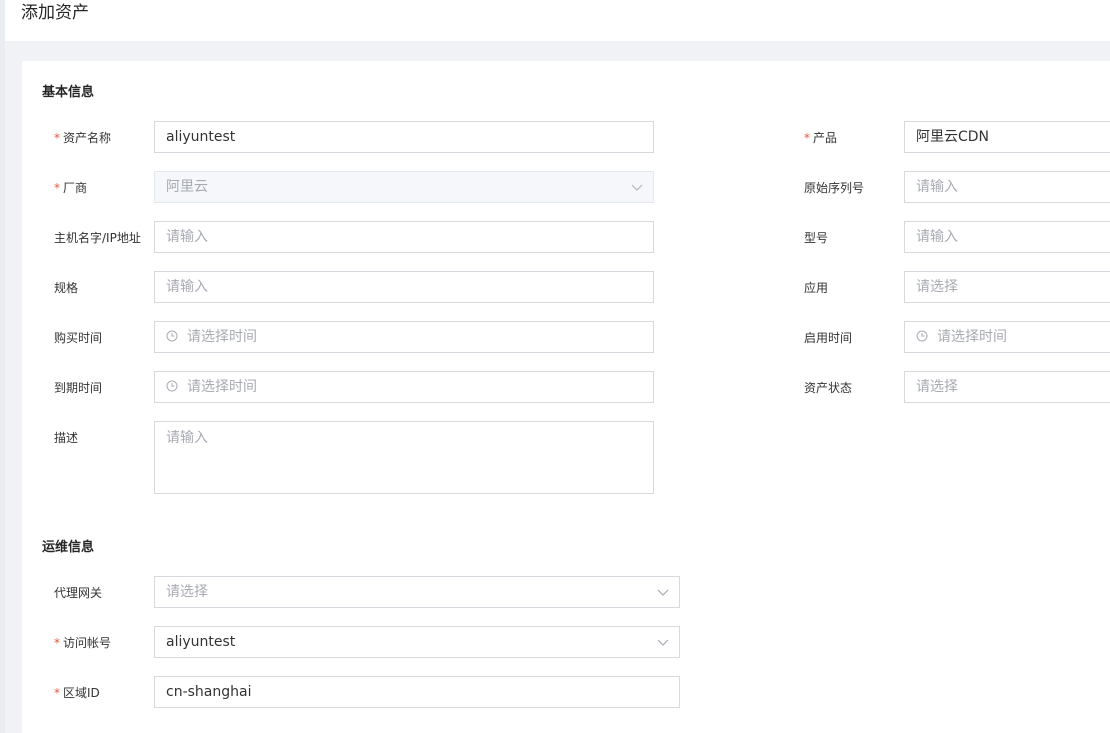  What do you see at coordinates (816, 238) in the screenshot?
I see `label-model: 型号` at bounding box center [816, 238].